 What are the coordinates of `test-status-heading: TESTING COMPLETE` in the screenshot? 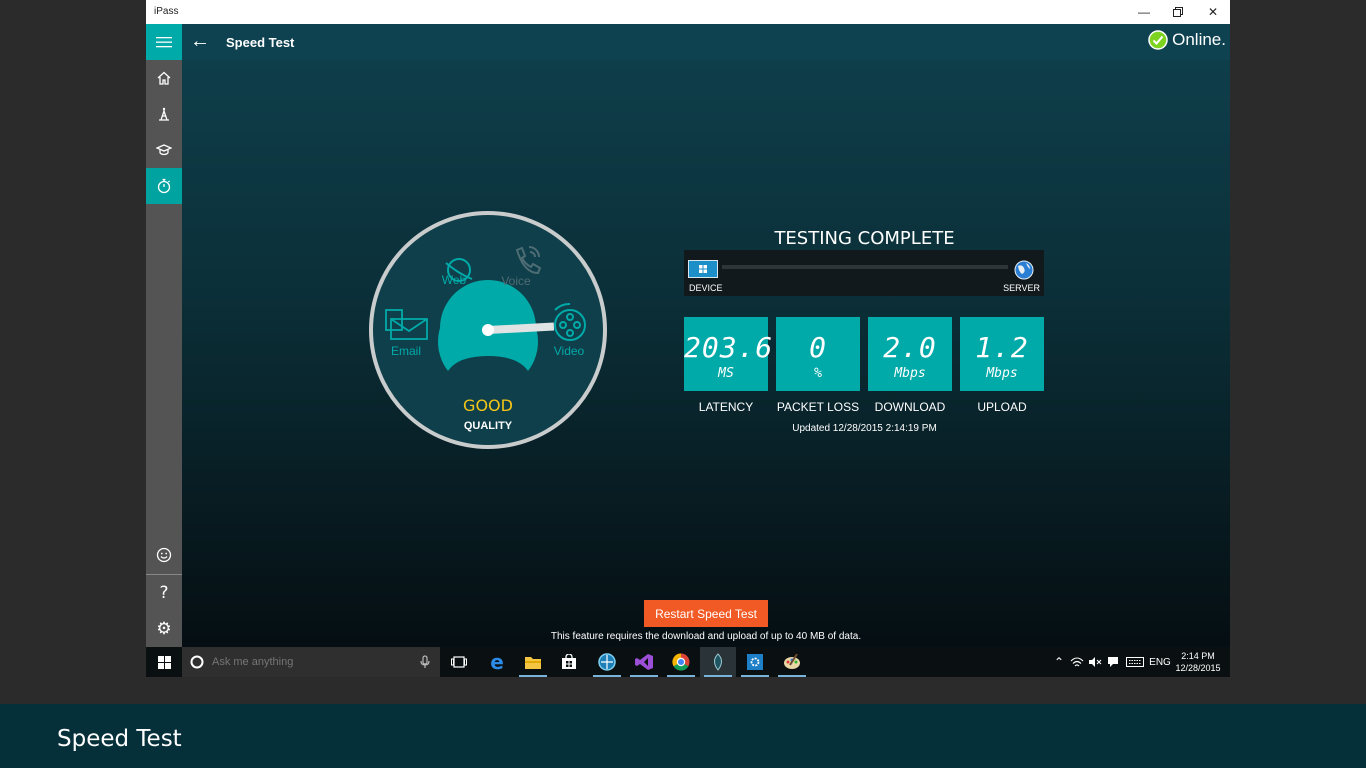 It's located at (864, 238).